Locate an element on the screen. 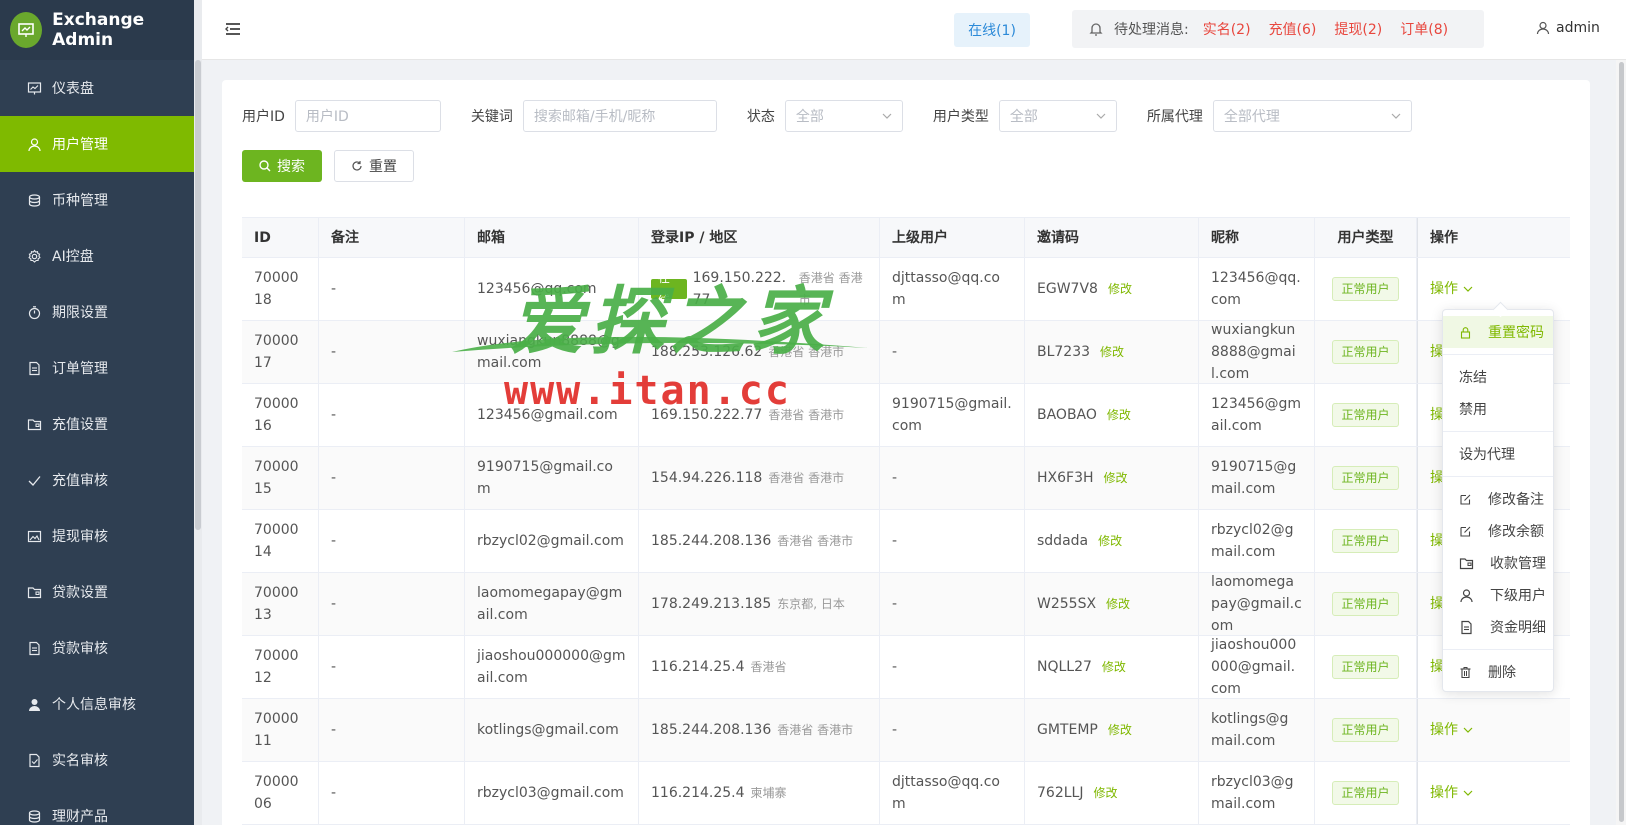  dropdown-item-5: 修改余额 is located at coordinates (1498, 531).